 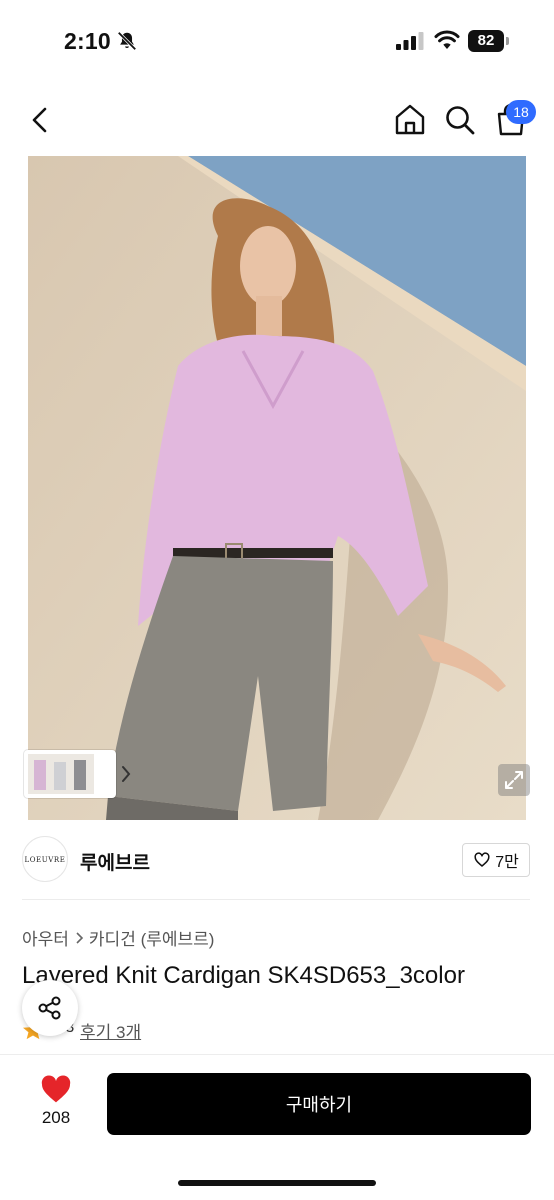 I want to click on home-icon, so click(x=410, y=119).